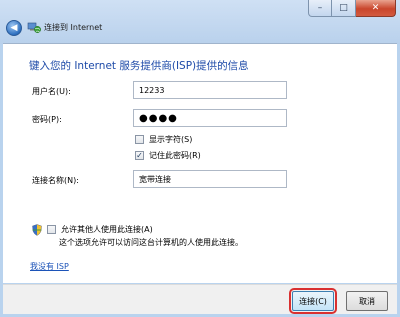 The image size is (400, 317). What do you see at coordinates (200, 299) in the screenshot?
I see `bottom-bar: 连接(C) 取消` at bounding box center [200, 299].